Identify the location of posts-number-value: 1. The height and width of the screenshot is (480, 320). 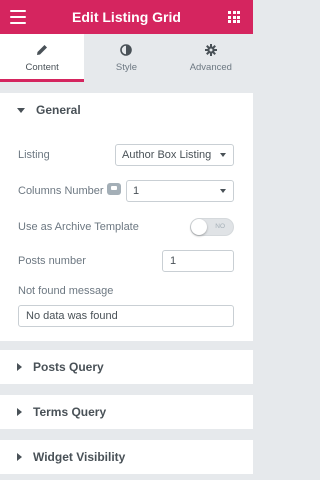
(173, 261).